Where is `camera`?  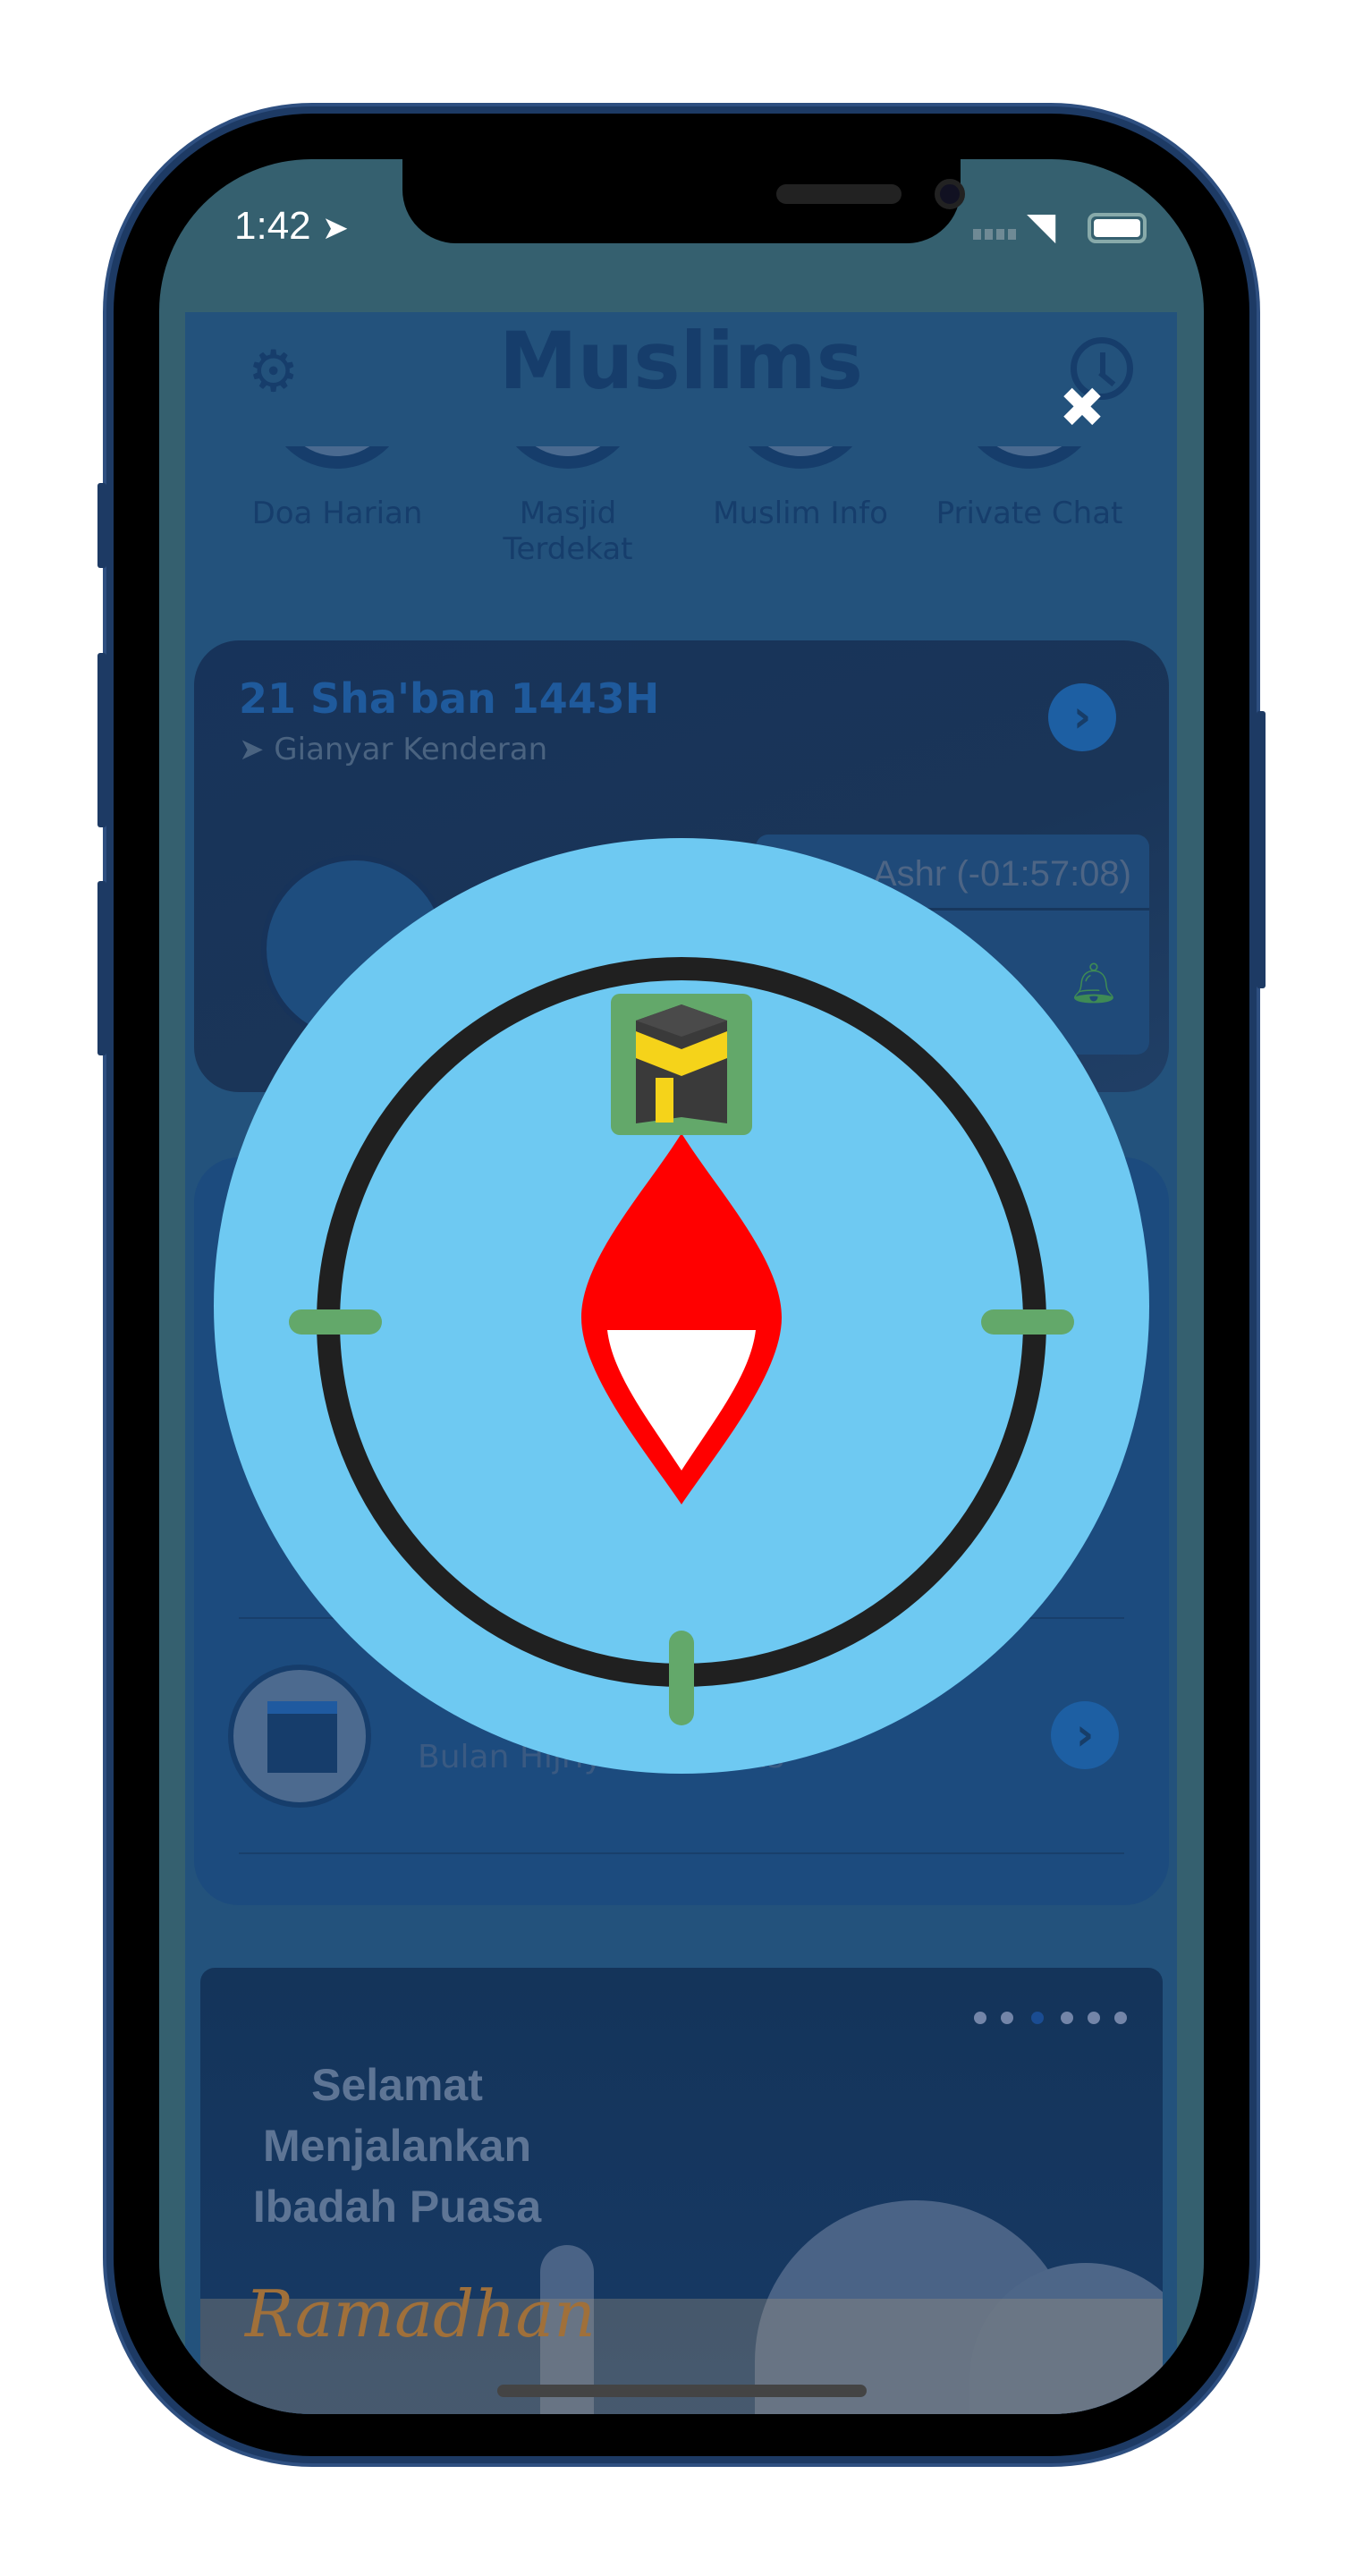
camera is located at coordinates (950, 194).